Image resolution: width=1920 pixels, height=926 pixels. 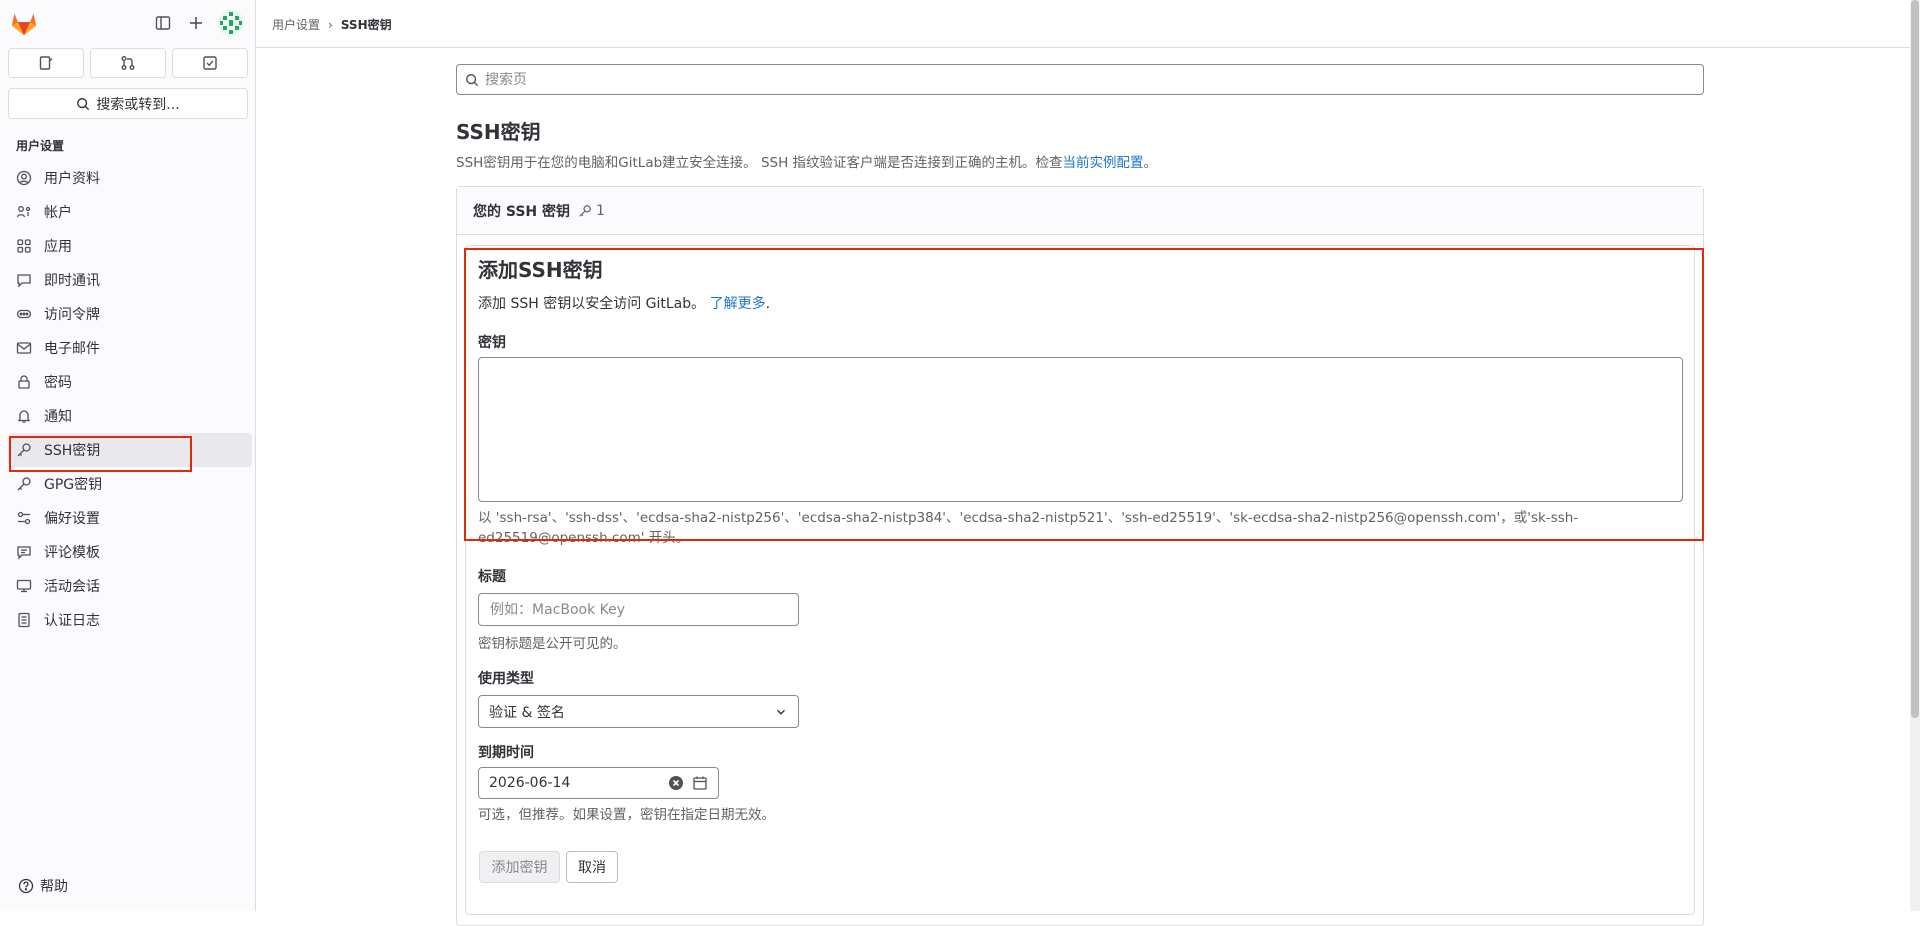 I want to click on add-key-description-suffix: ., so click(x=768, y=304).